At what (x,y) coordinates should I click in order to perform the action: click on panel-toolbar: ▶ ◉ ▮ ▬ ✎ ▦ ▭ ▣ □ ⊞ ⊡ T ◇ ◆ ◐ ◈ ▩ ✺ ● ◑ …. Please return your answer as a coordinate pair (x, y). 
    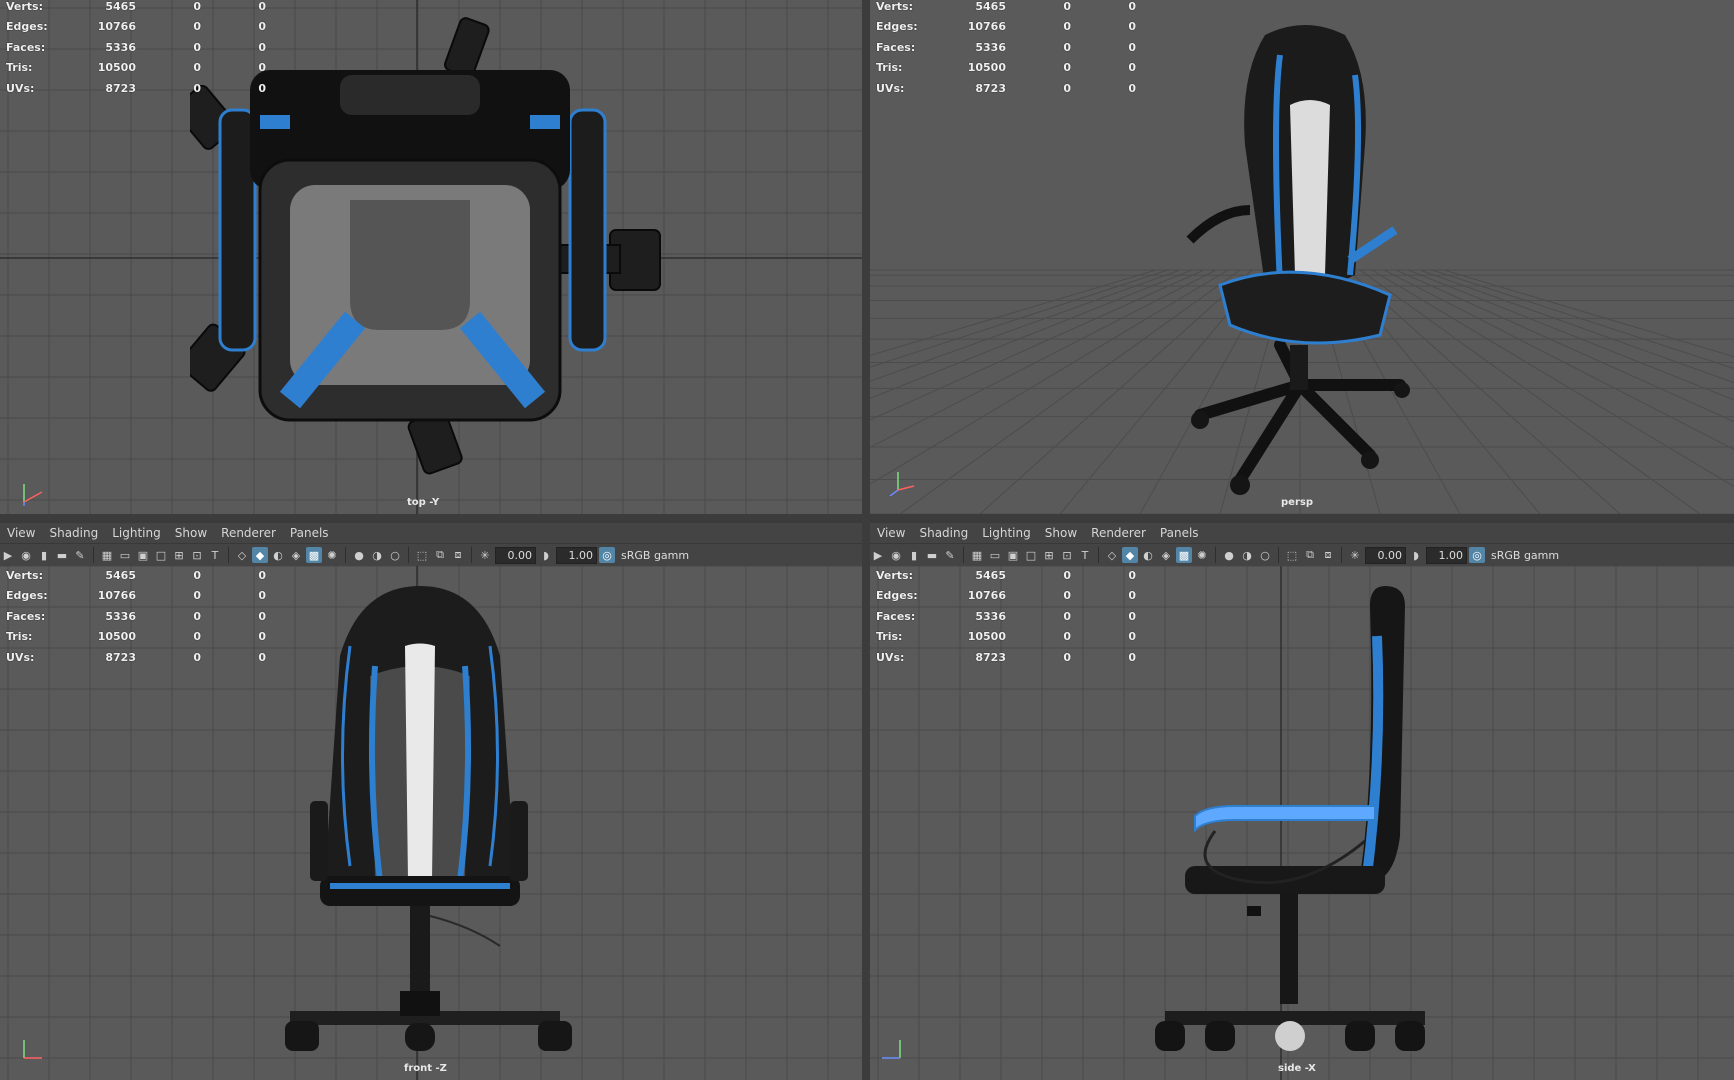
    Looking at the image, I should click on (1302, 554).